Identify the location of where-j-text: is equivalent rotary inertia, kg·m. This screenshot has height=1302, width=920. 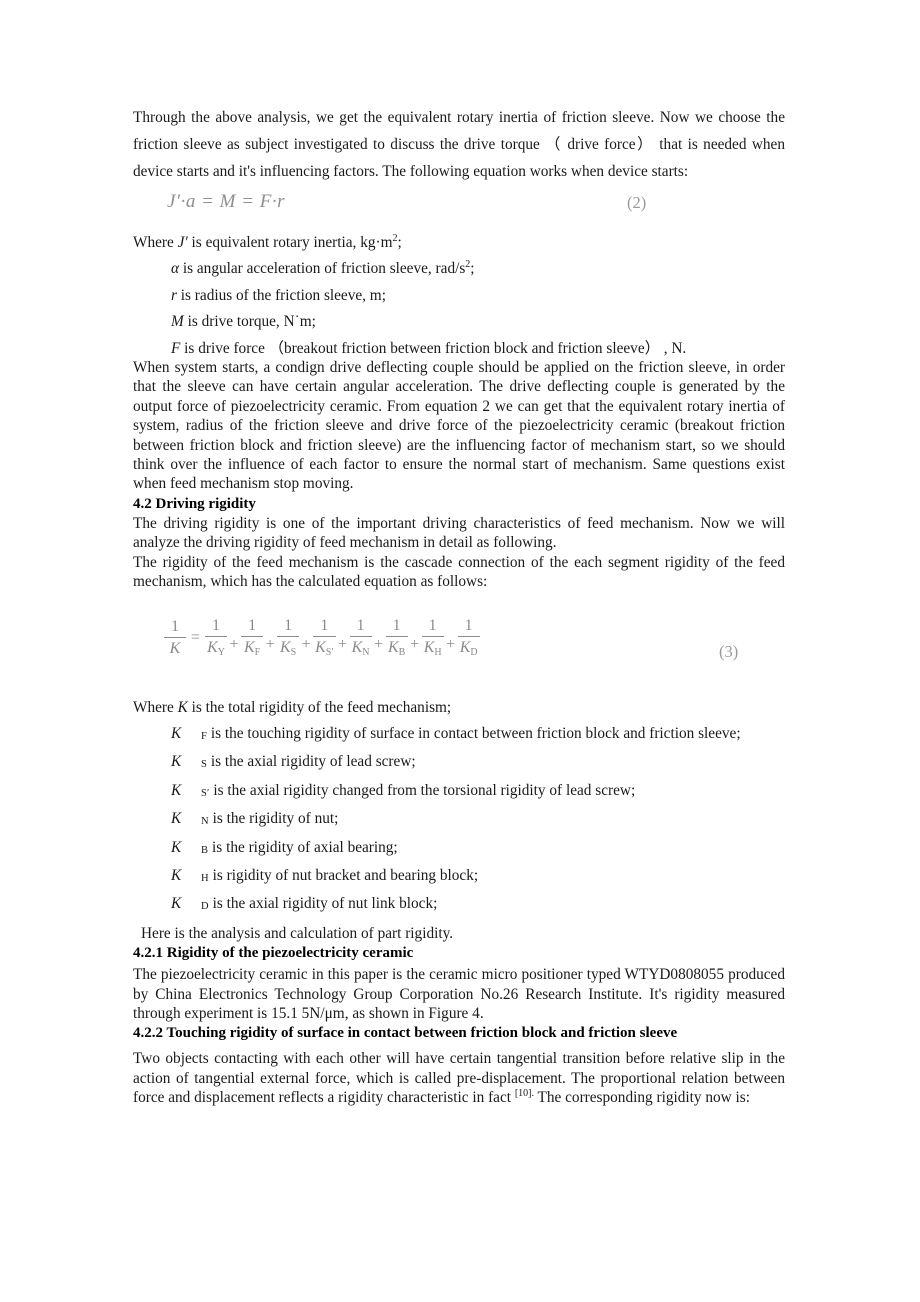
(290, 242).